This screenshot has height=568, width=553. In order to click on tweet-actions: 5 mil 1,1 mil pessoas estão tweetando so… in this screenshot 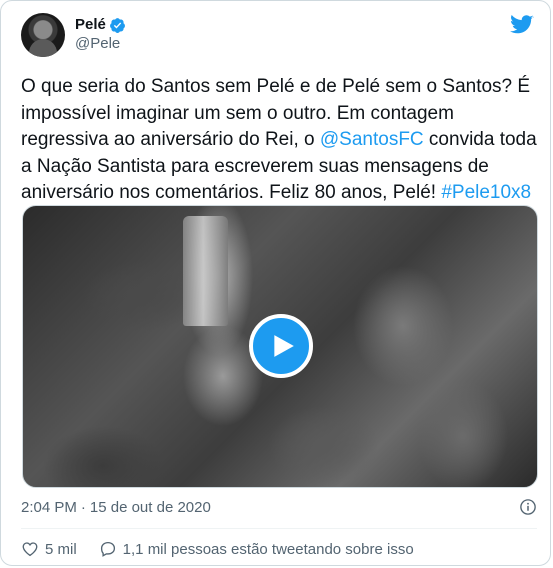, I will do `click(228, 549)`.